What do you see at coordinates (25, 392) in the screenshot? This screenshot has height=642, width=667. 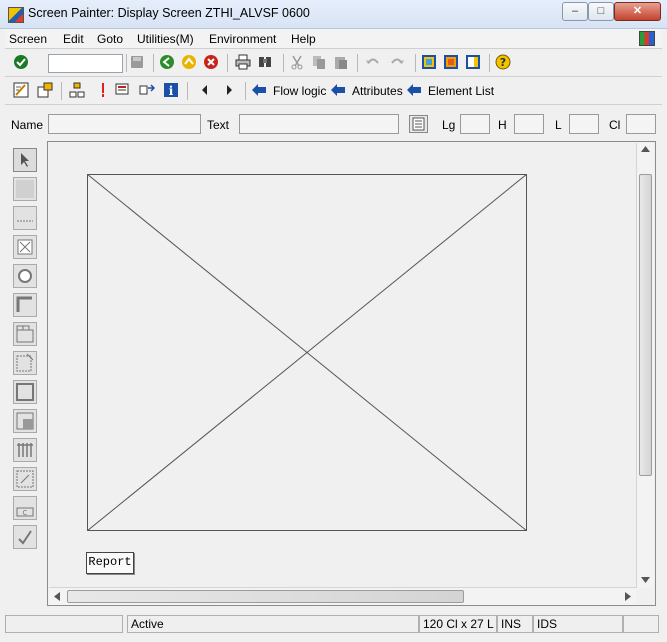 I see `box-tool-icon` at bounding box center [25, 392].